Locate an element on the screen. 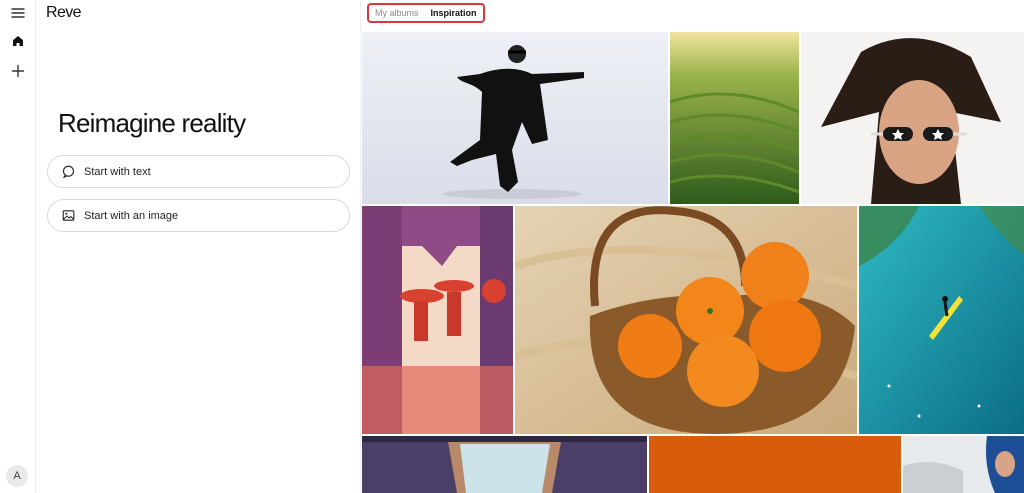  view-tabs: My albums Inspiration is located at coordinates (426, 13).